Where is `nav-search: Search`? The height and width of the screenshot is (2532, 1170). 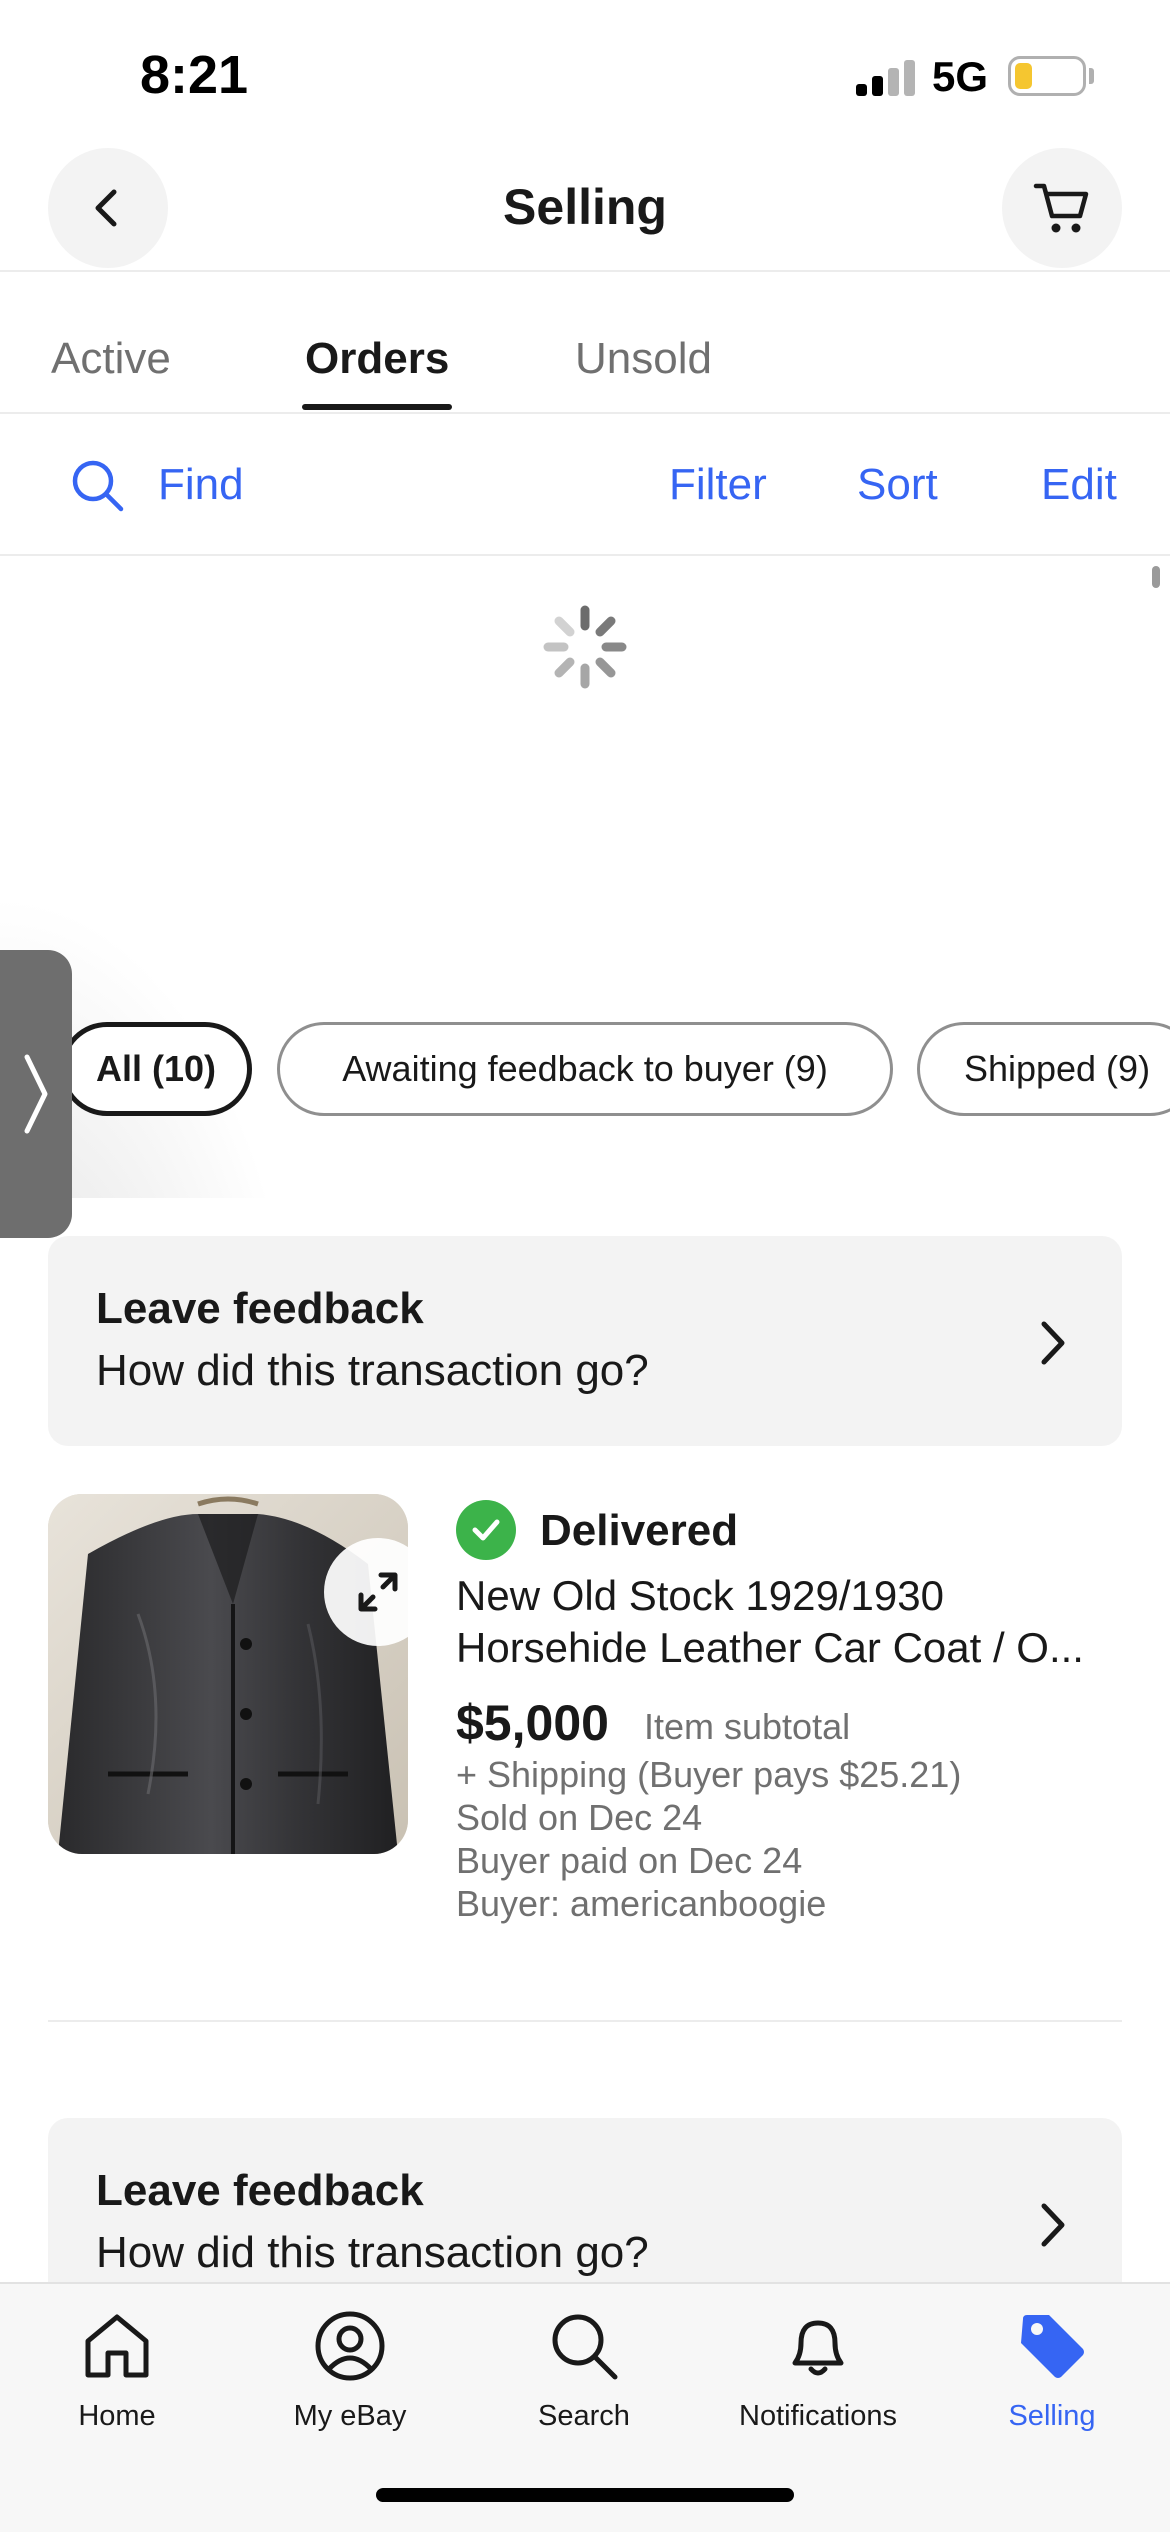
nav-search: Search is located at coordinates (584, 2381).